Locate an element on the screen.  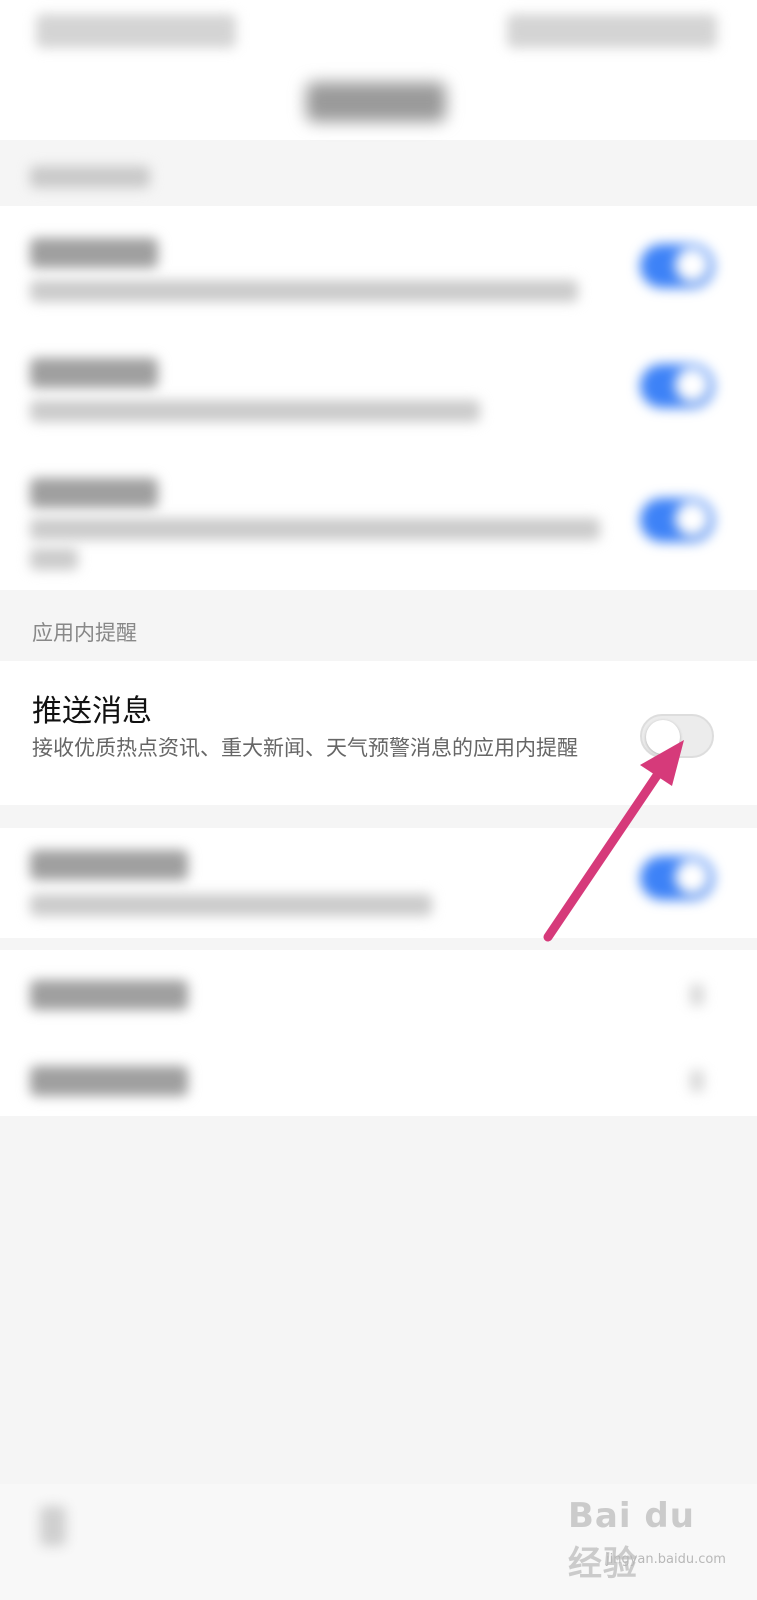
watermark-brand: Bai du 经验 is located at coordinates (631, 1540).